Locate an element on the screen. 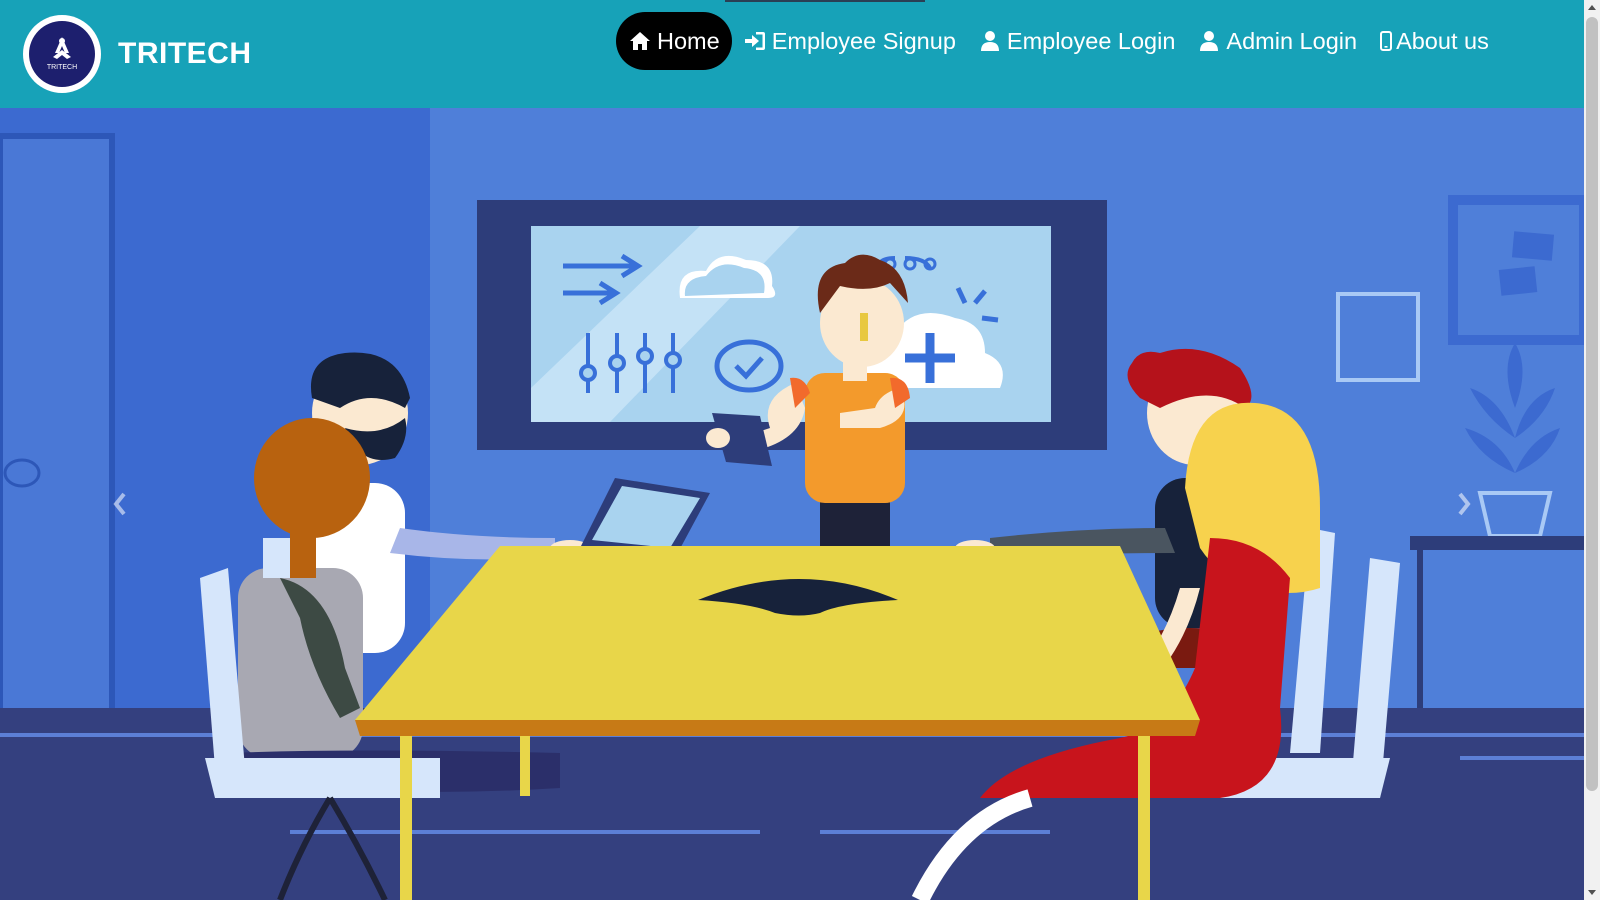 This screenshot has width=1600, height=900. nav-home-label: Home is located at coordinates (688, 40).